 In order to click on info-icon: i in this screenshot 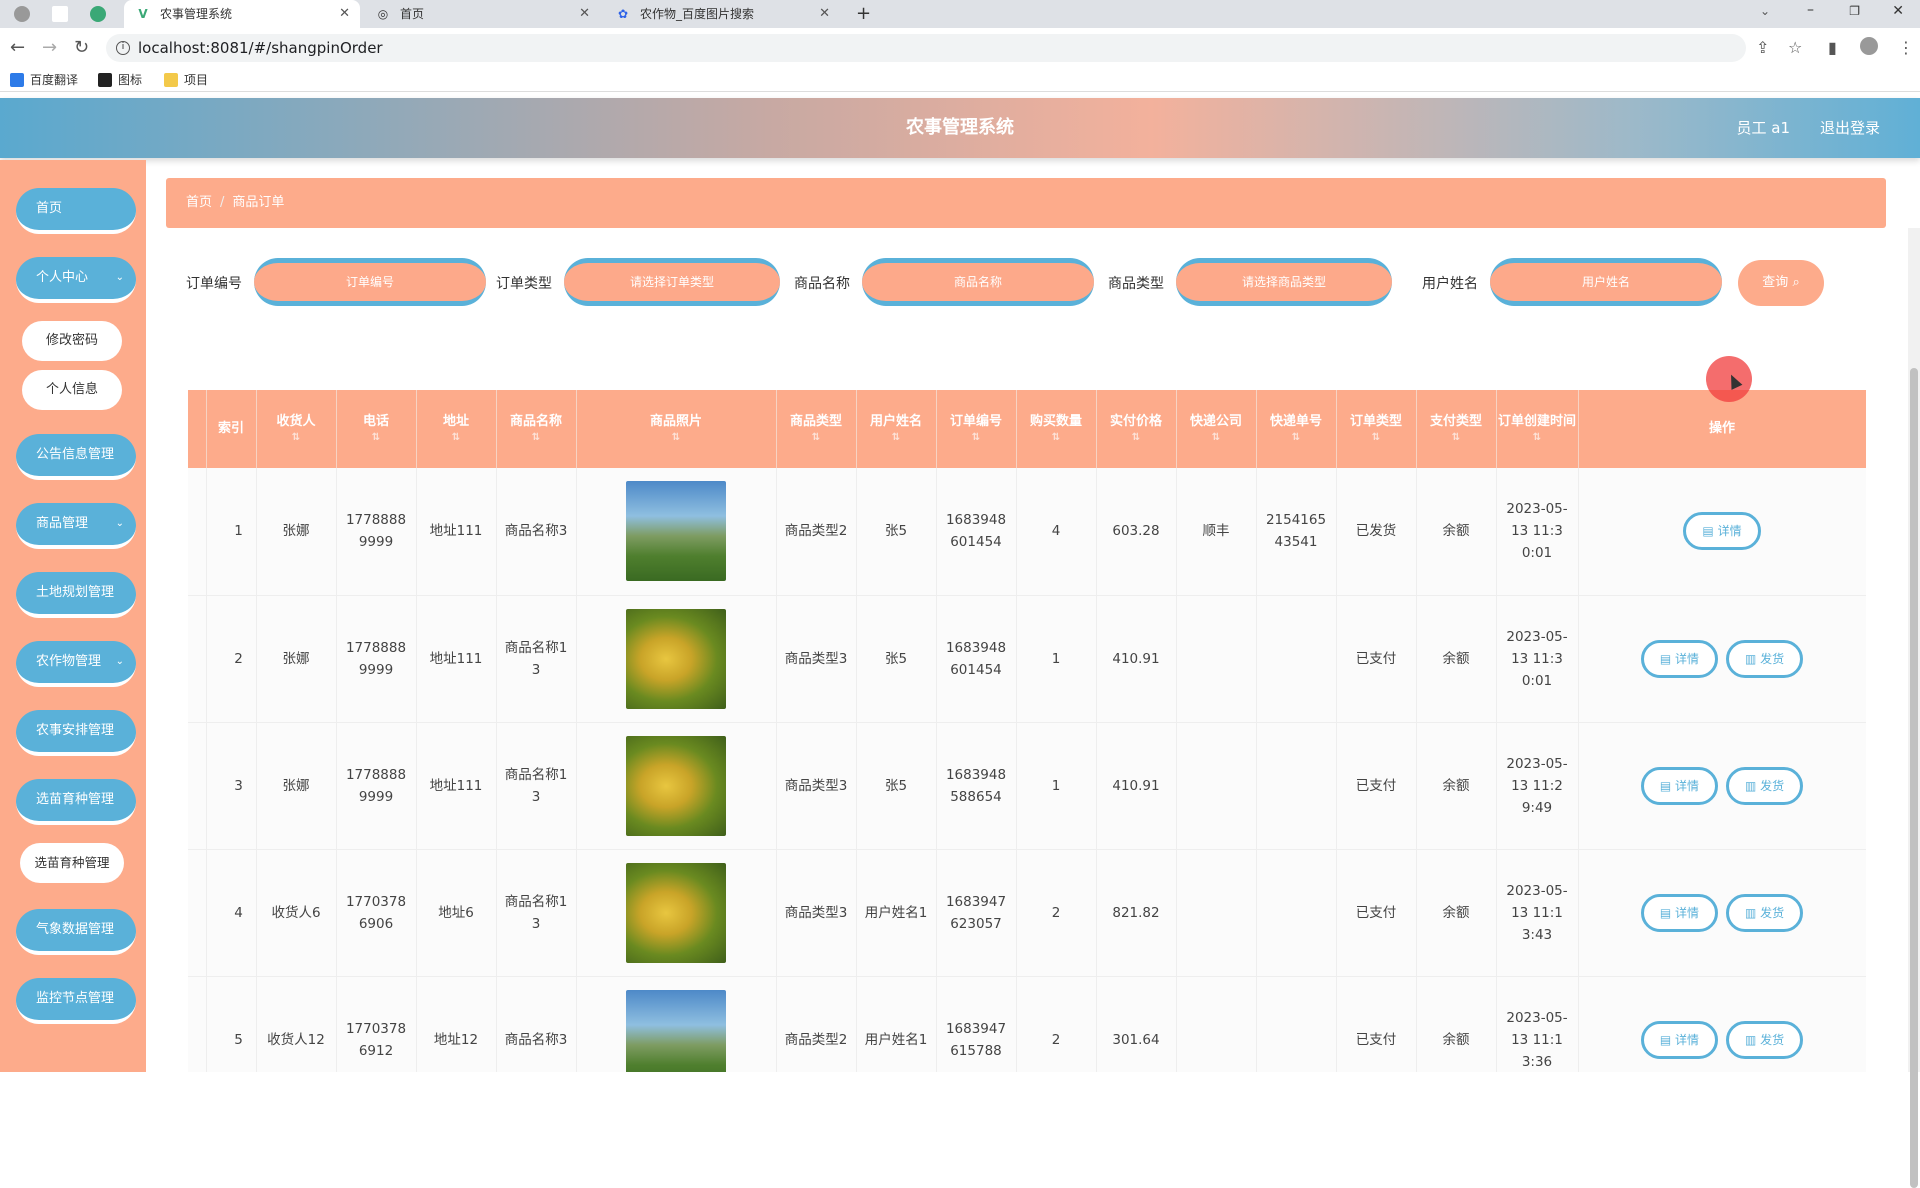, I will do `click(123, 48)`.